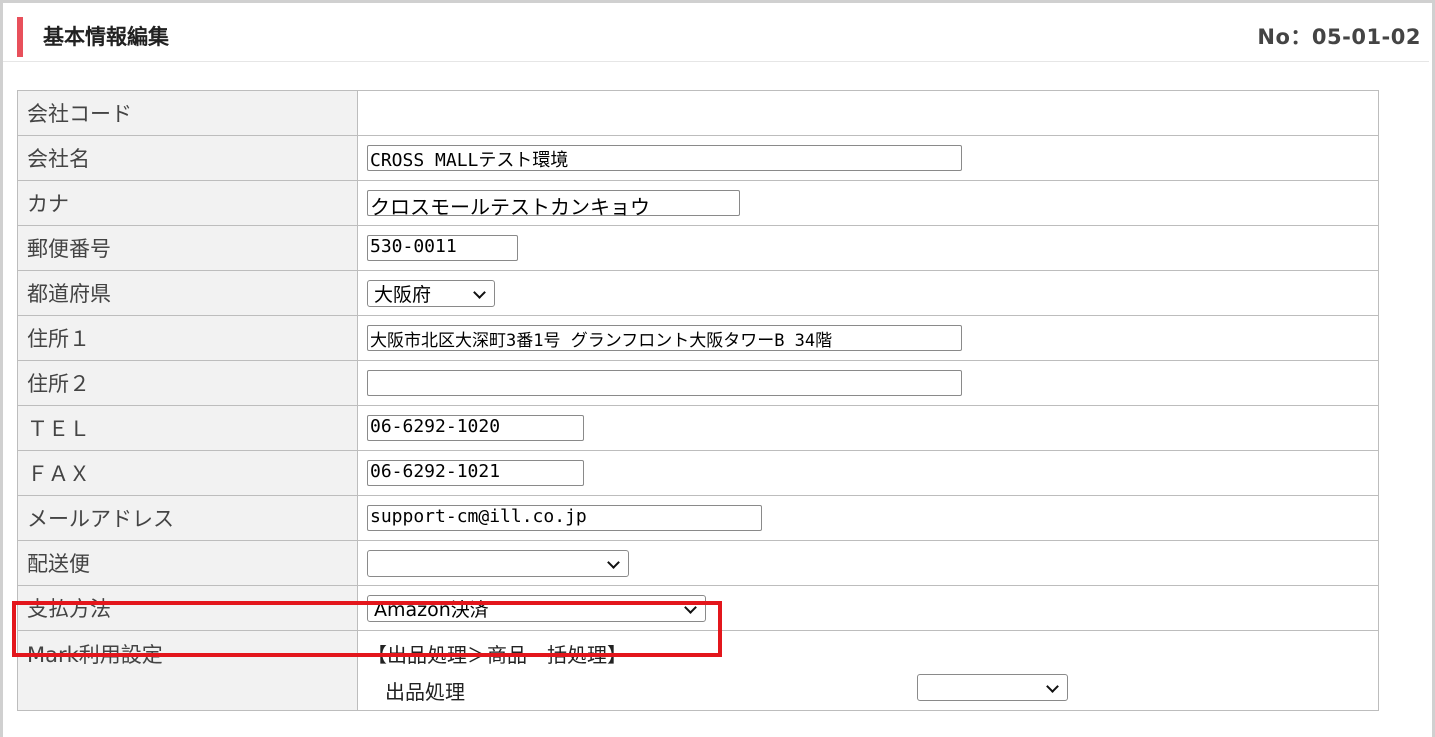 Image resolution: width=1435 pixels, height=737 pixels. What do you see at coordinates (872, 688) in the screenshot?
I see `mark-listing-row: 出品処理` at bounding box center [872, 688].